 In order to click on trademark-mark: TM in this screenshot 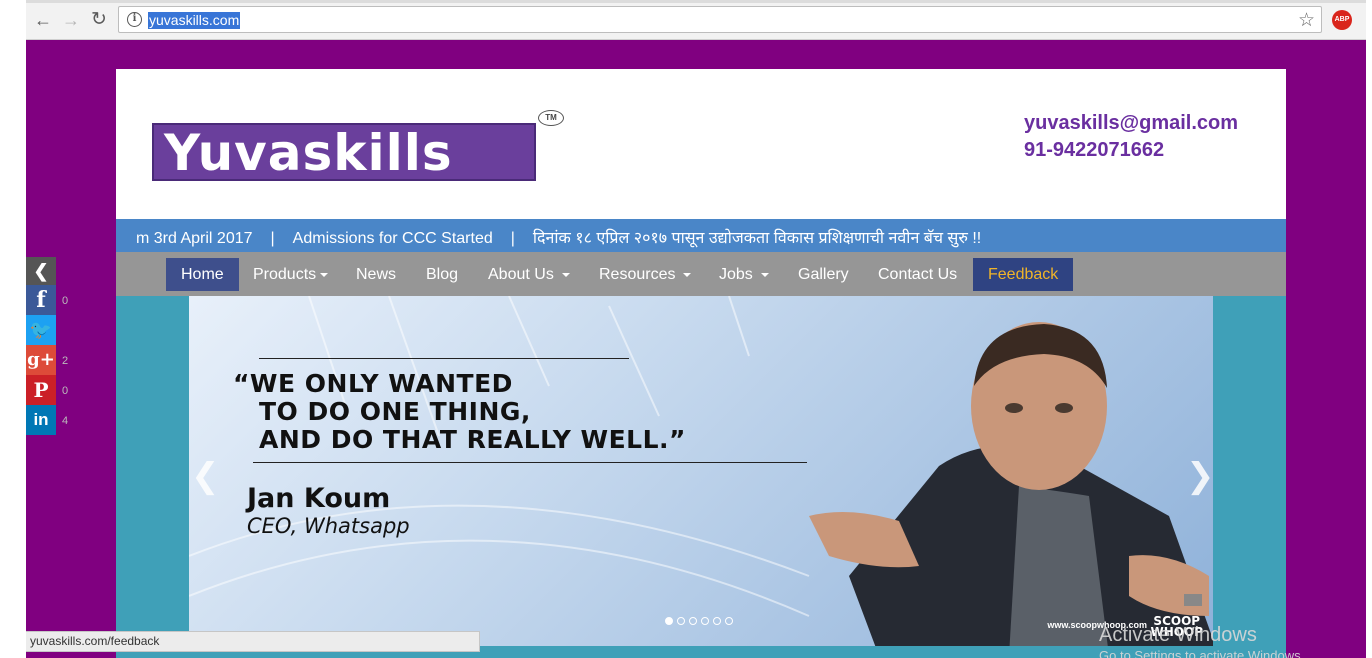, I will do `click(551, 118)`.